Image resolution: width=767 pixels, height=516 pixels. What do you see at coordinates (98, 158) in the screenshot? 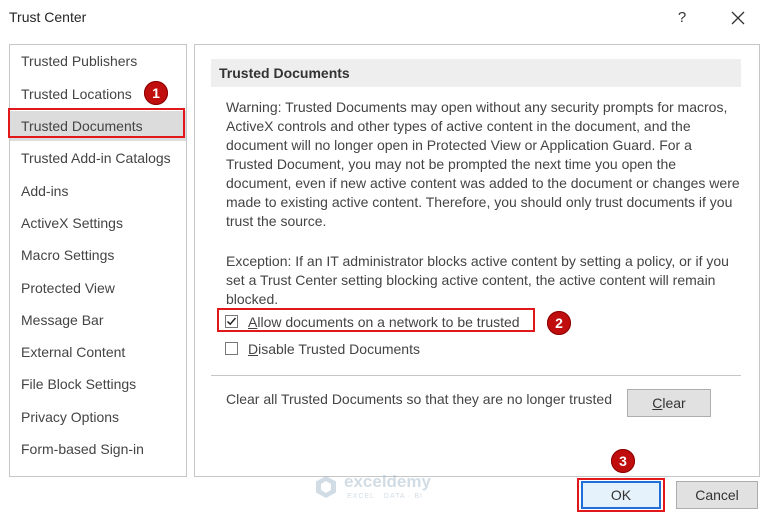
I see `nav-item-trusted-add-in-catalogs: Trusted Add-in Catalogs` at bounding box center [98, 158].